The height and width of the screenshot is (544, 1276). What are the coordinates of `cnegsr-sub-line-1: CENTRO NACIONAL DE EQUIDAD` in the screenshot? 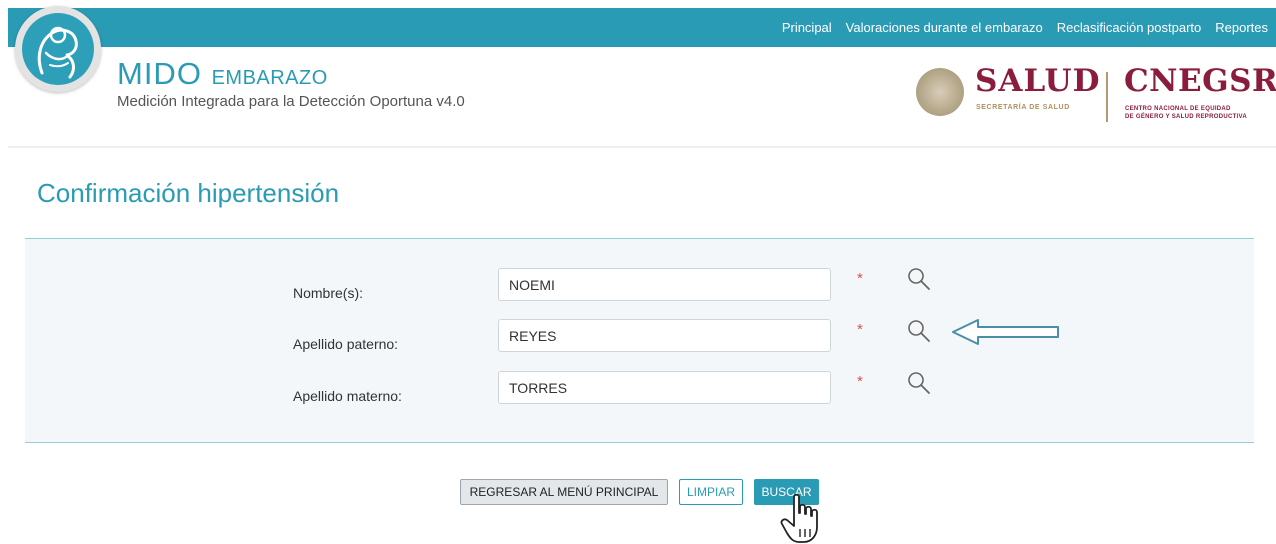 It's located at (1178, 109).